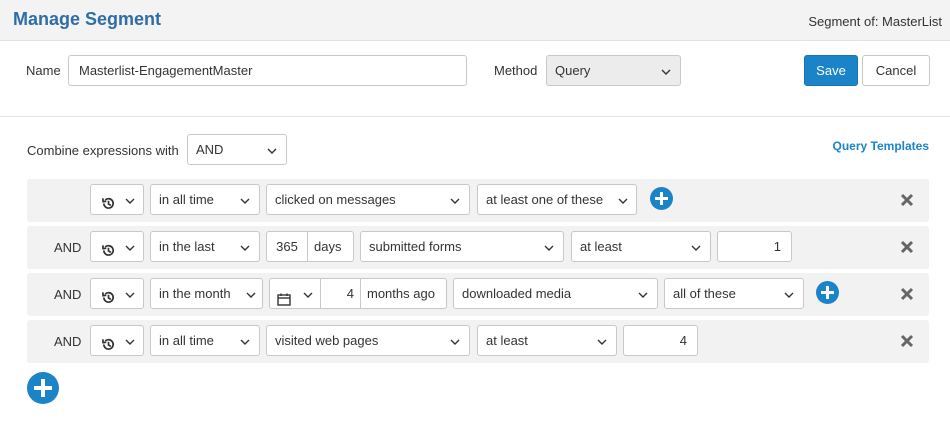  What do you see at coordinates (187, 246) in the screenshot?
I see `time-range-value: in the last` at bounding box center [187, 246].